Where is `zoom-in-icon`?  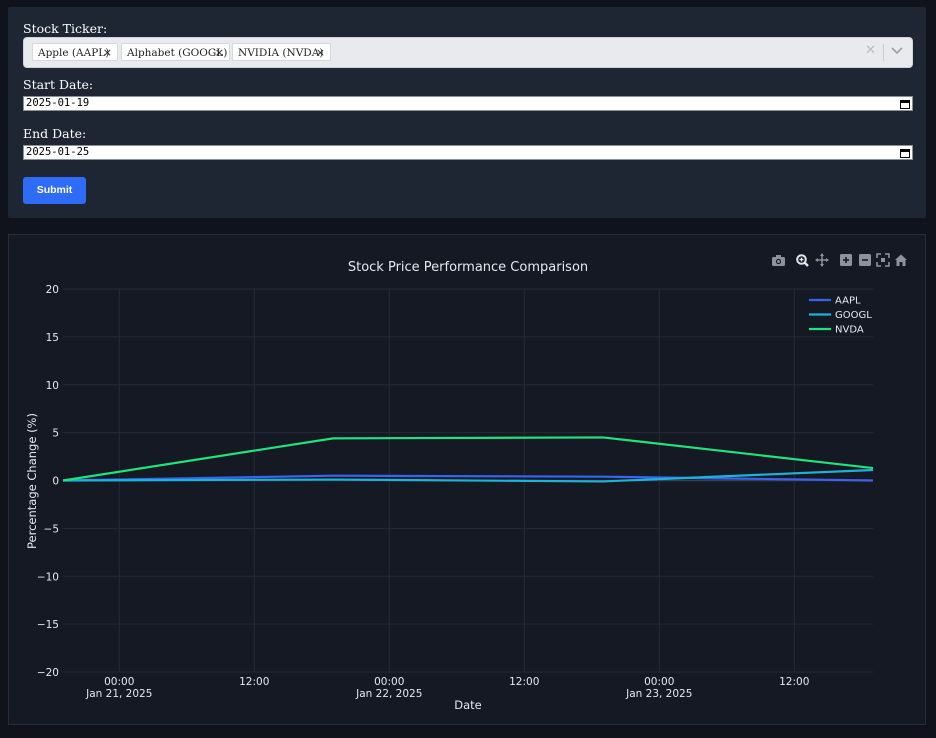
zoom-in-icon is located at coordinates (846, 260).